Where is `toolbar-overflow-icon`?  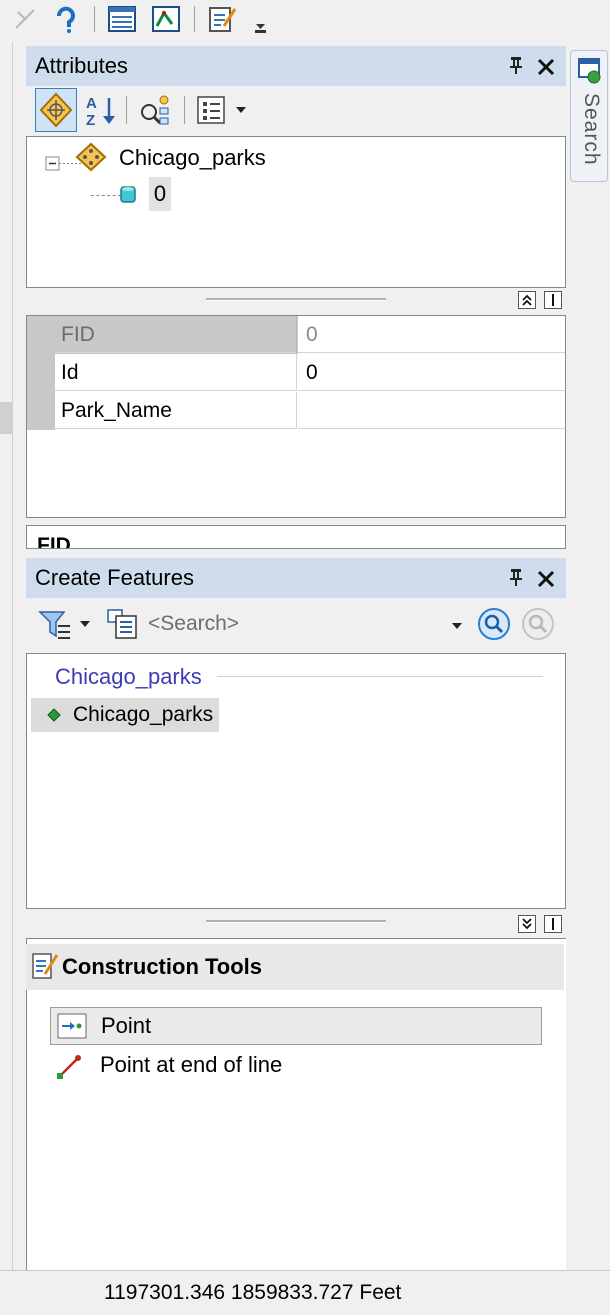 toolbar-overflow-icon is located at coordinates (261, 19).